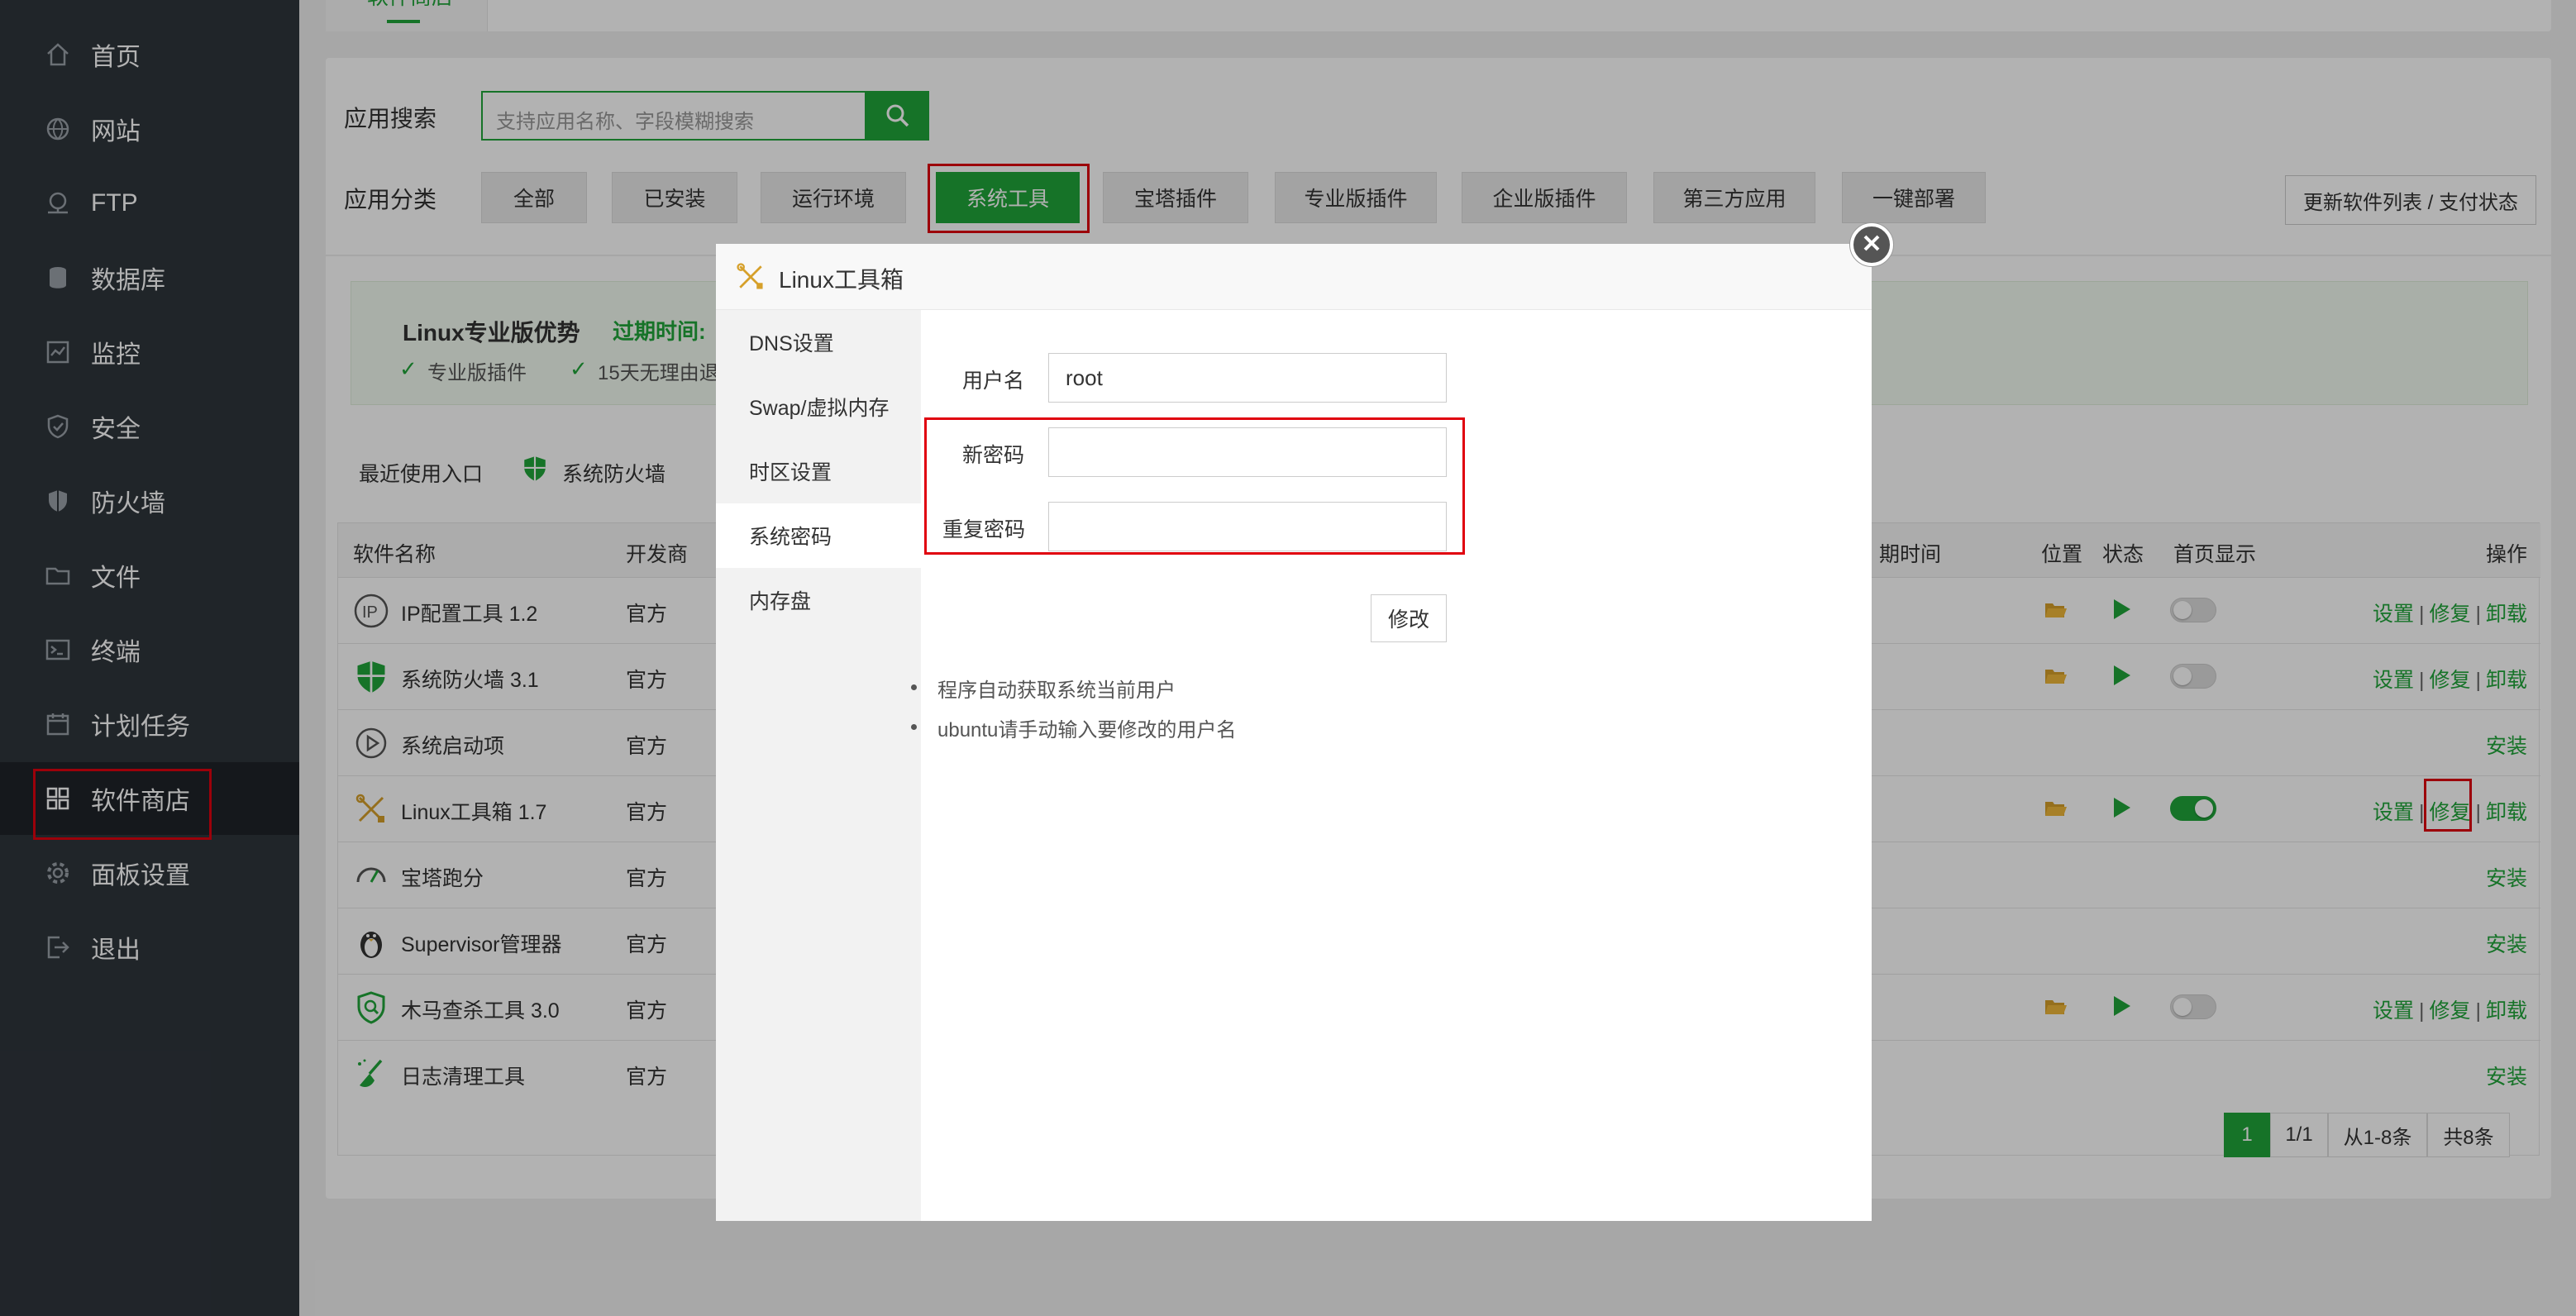 Image resolution: width=2576 pixels, height=1316 pixels. What do you see at coordinates (1084, 377) in the screenshot?
I see `username-value: root` at bounding box center [1084, 377].